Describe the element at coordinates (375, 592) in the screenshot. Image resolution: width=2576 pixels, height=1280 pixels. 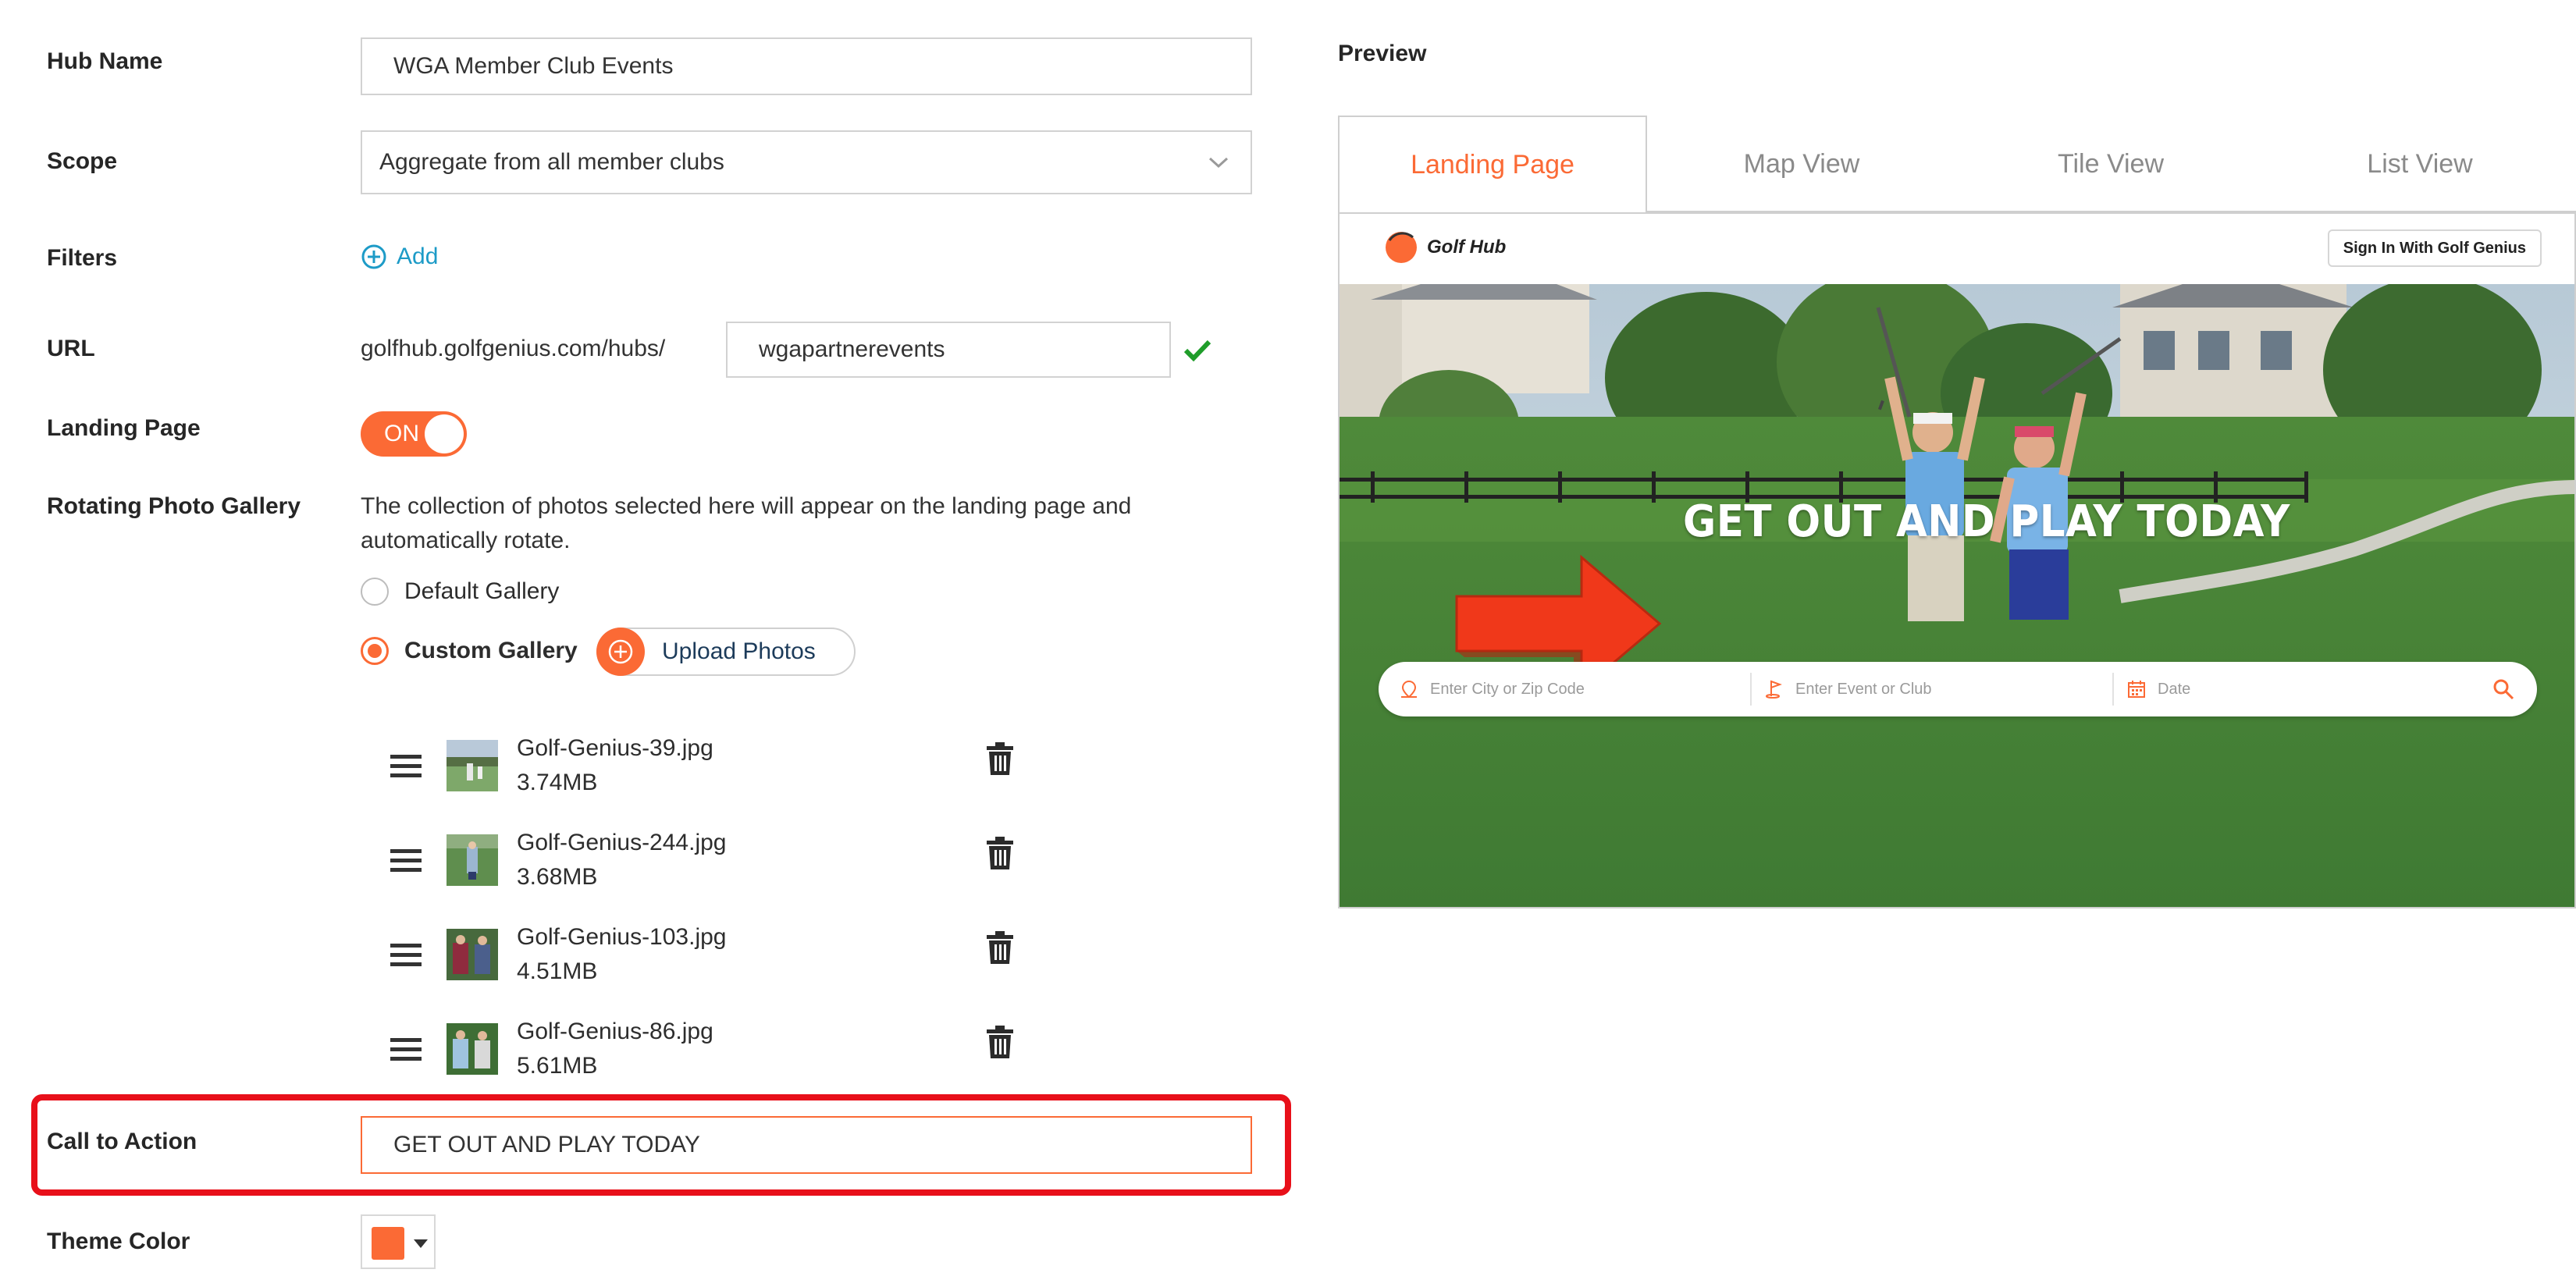
I see `radio-circle` at that location.